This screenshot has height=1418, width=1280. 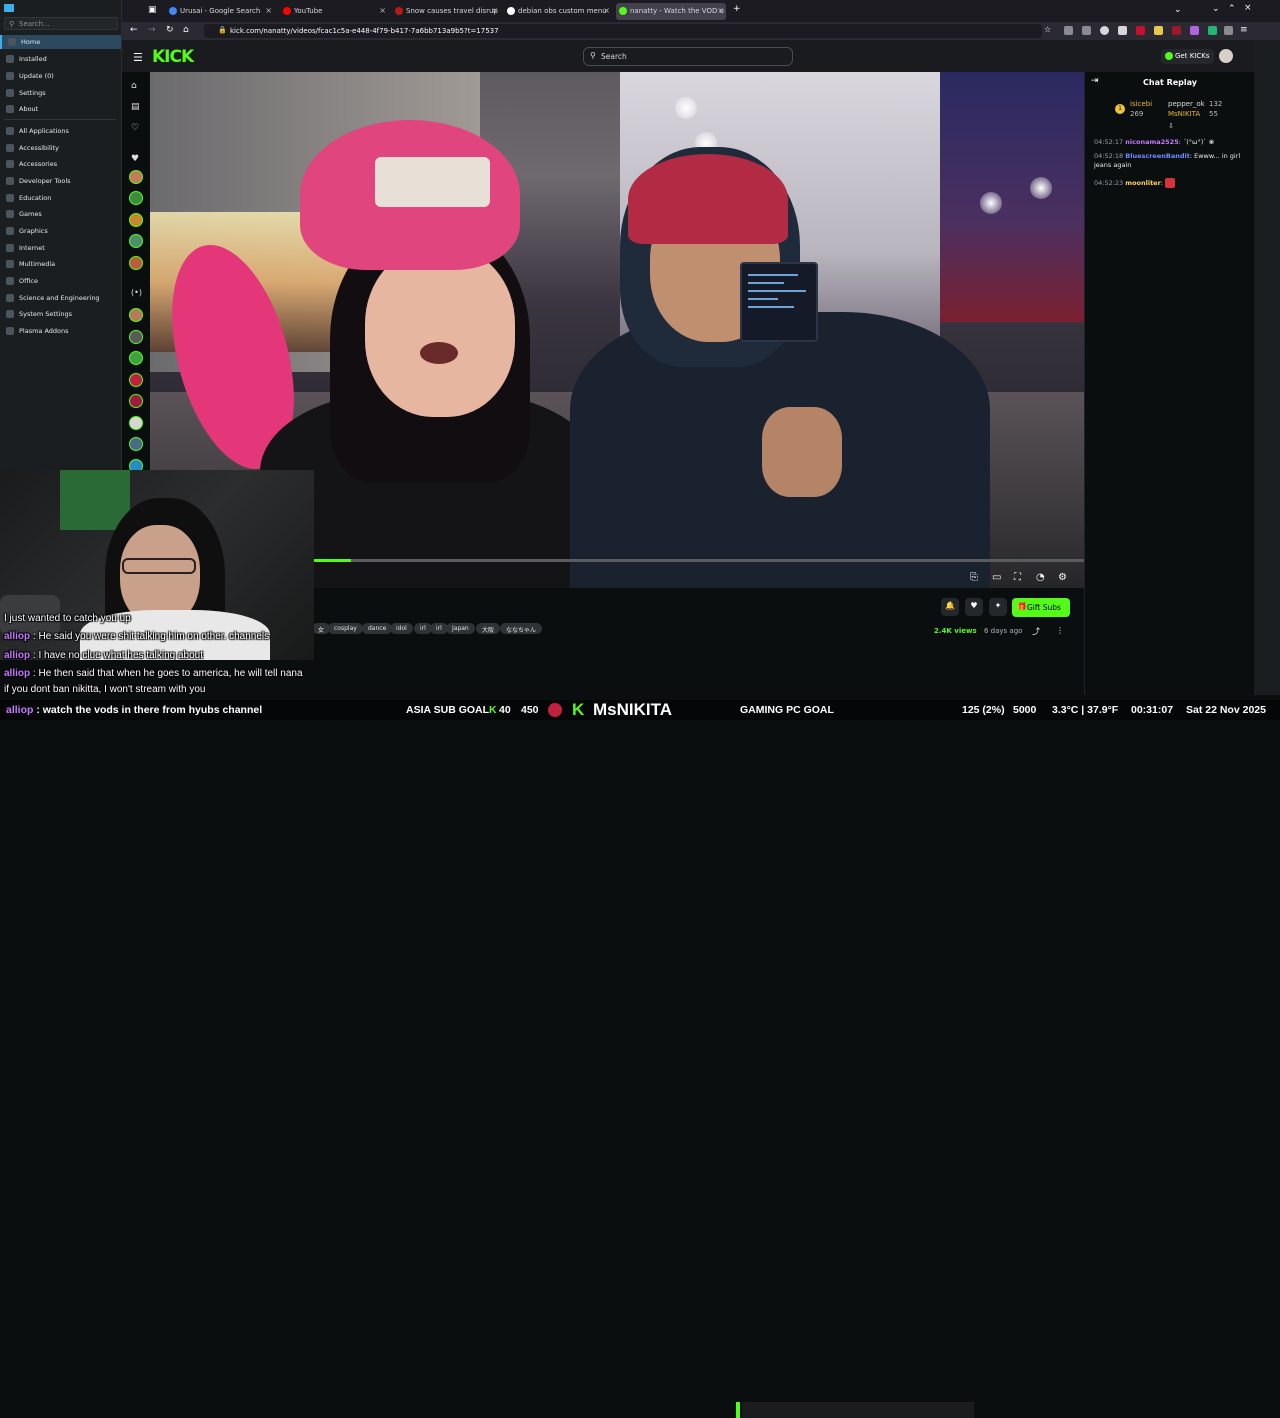 What do you see at coordinates (60, 148) in the screenshot?
I see `launcher-item-accessibility: Accessibility` at bounding box center [60, 148].